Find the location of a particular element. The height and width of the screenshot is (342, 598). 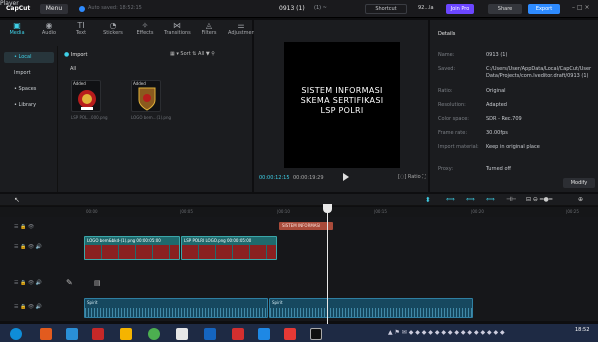

media-thumb-logo-bem: Added is located at coordinates (146, 96).